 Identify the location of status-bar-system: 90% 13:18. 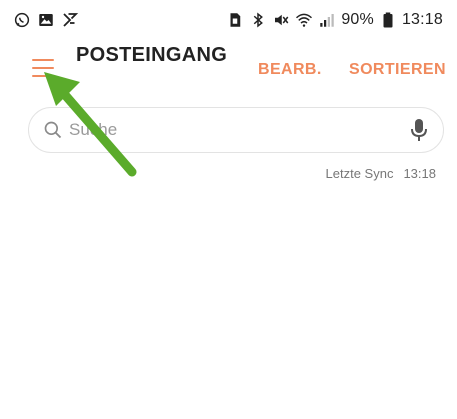
(334, 20).